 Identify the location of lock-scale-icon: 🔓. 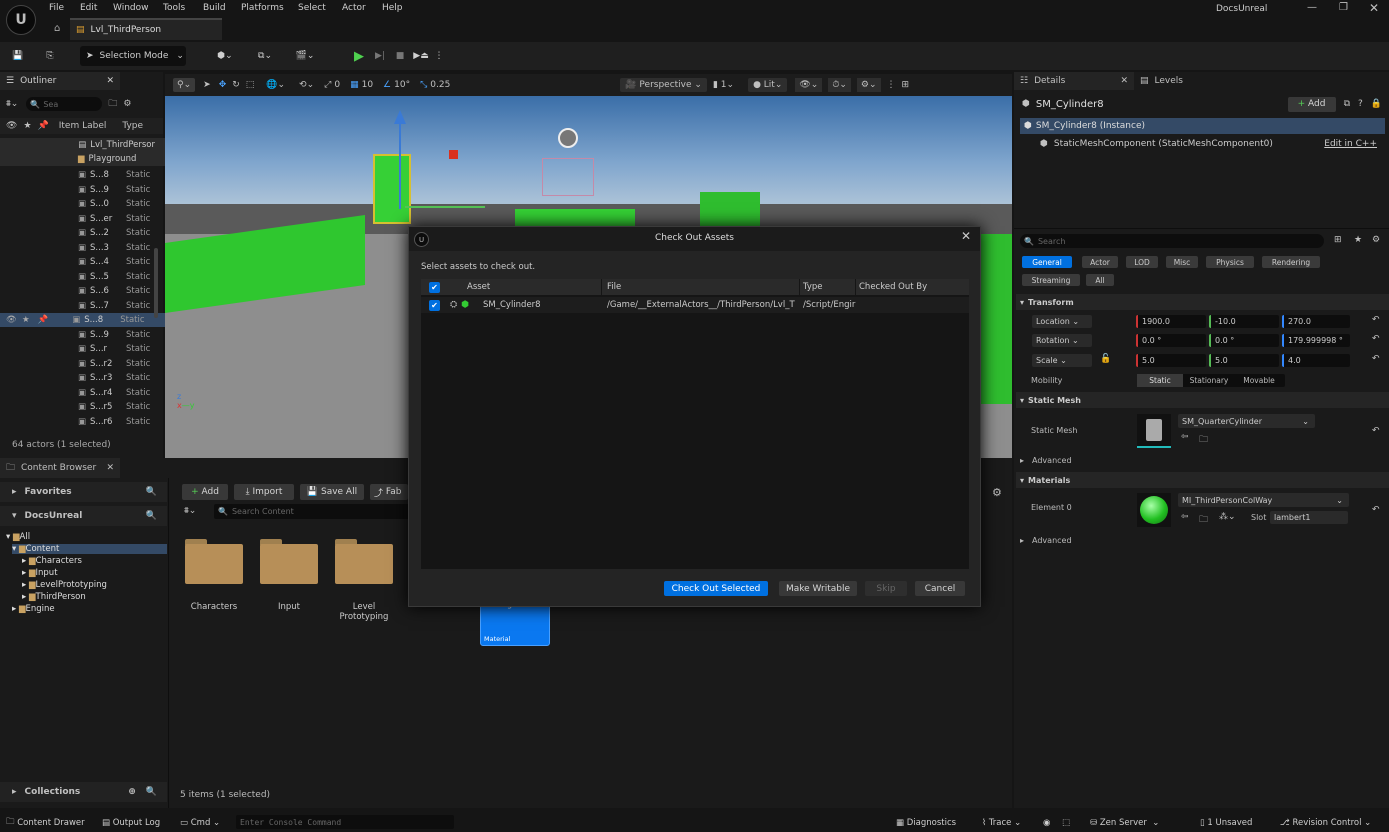
(1105, 359).